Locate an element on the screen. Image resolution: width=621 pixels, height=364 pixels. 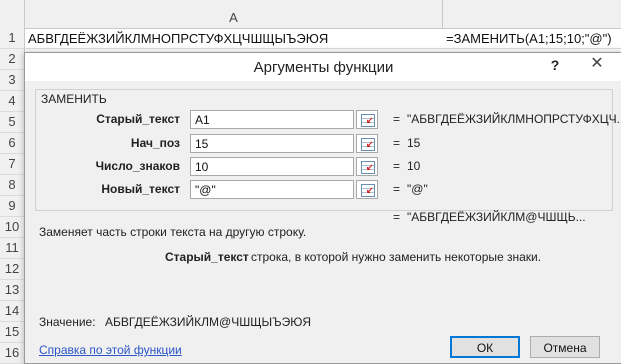
column-header-bar: A is located at coordinates (310, 14).